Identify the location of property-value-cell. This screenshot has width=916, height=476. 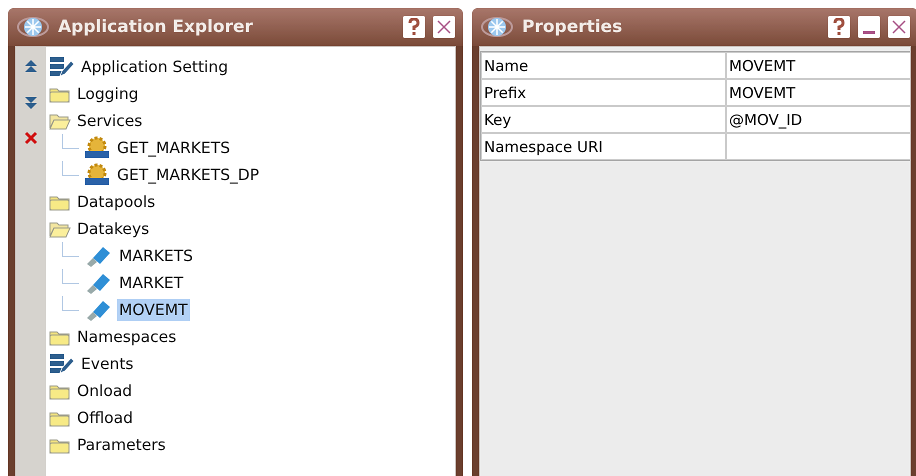
(818, 146).